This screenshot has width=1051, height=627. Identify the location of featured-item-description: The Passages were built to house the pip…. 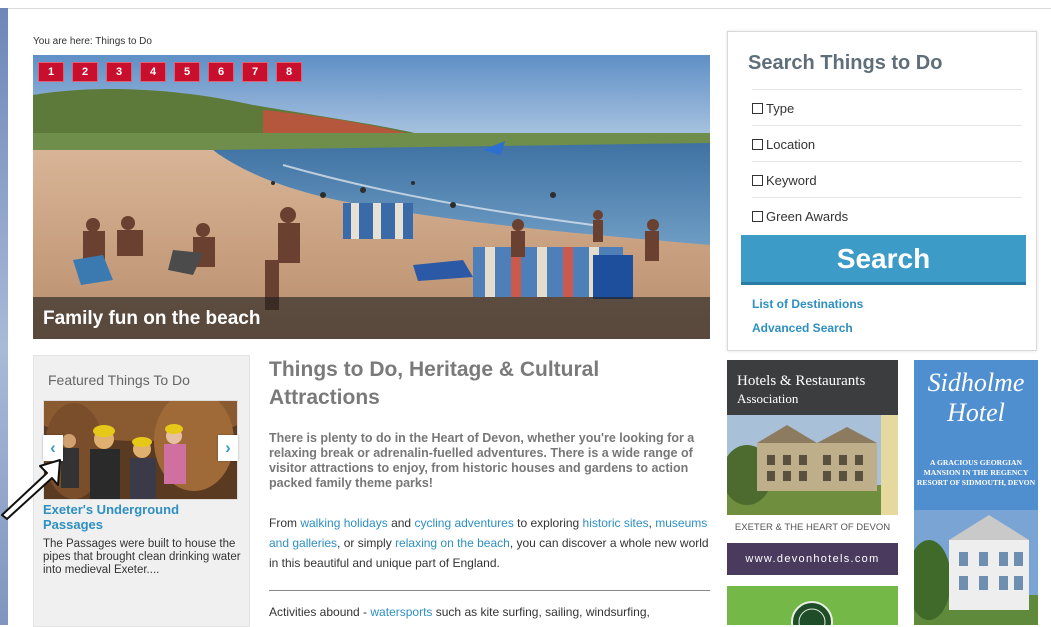
(142, 557).